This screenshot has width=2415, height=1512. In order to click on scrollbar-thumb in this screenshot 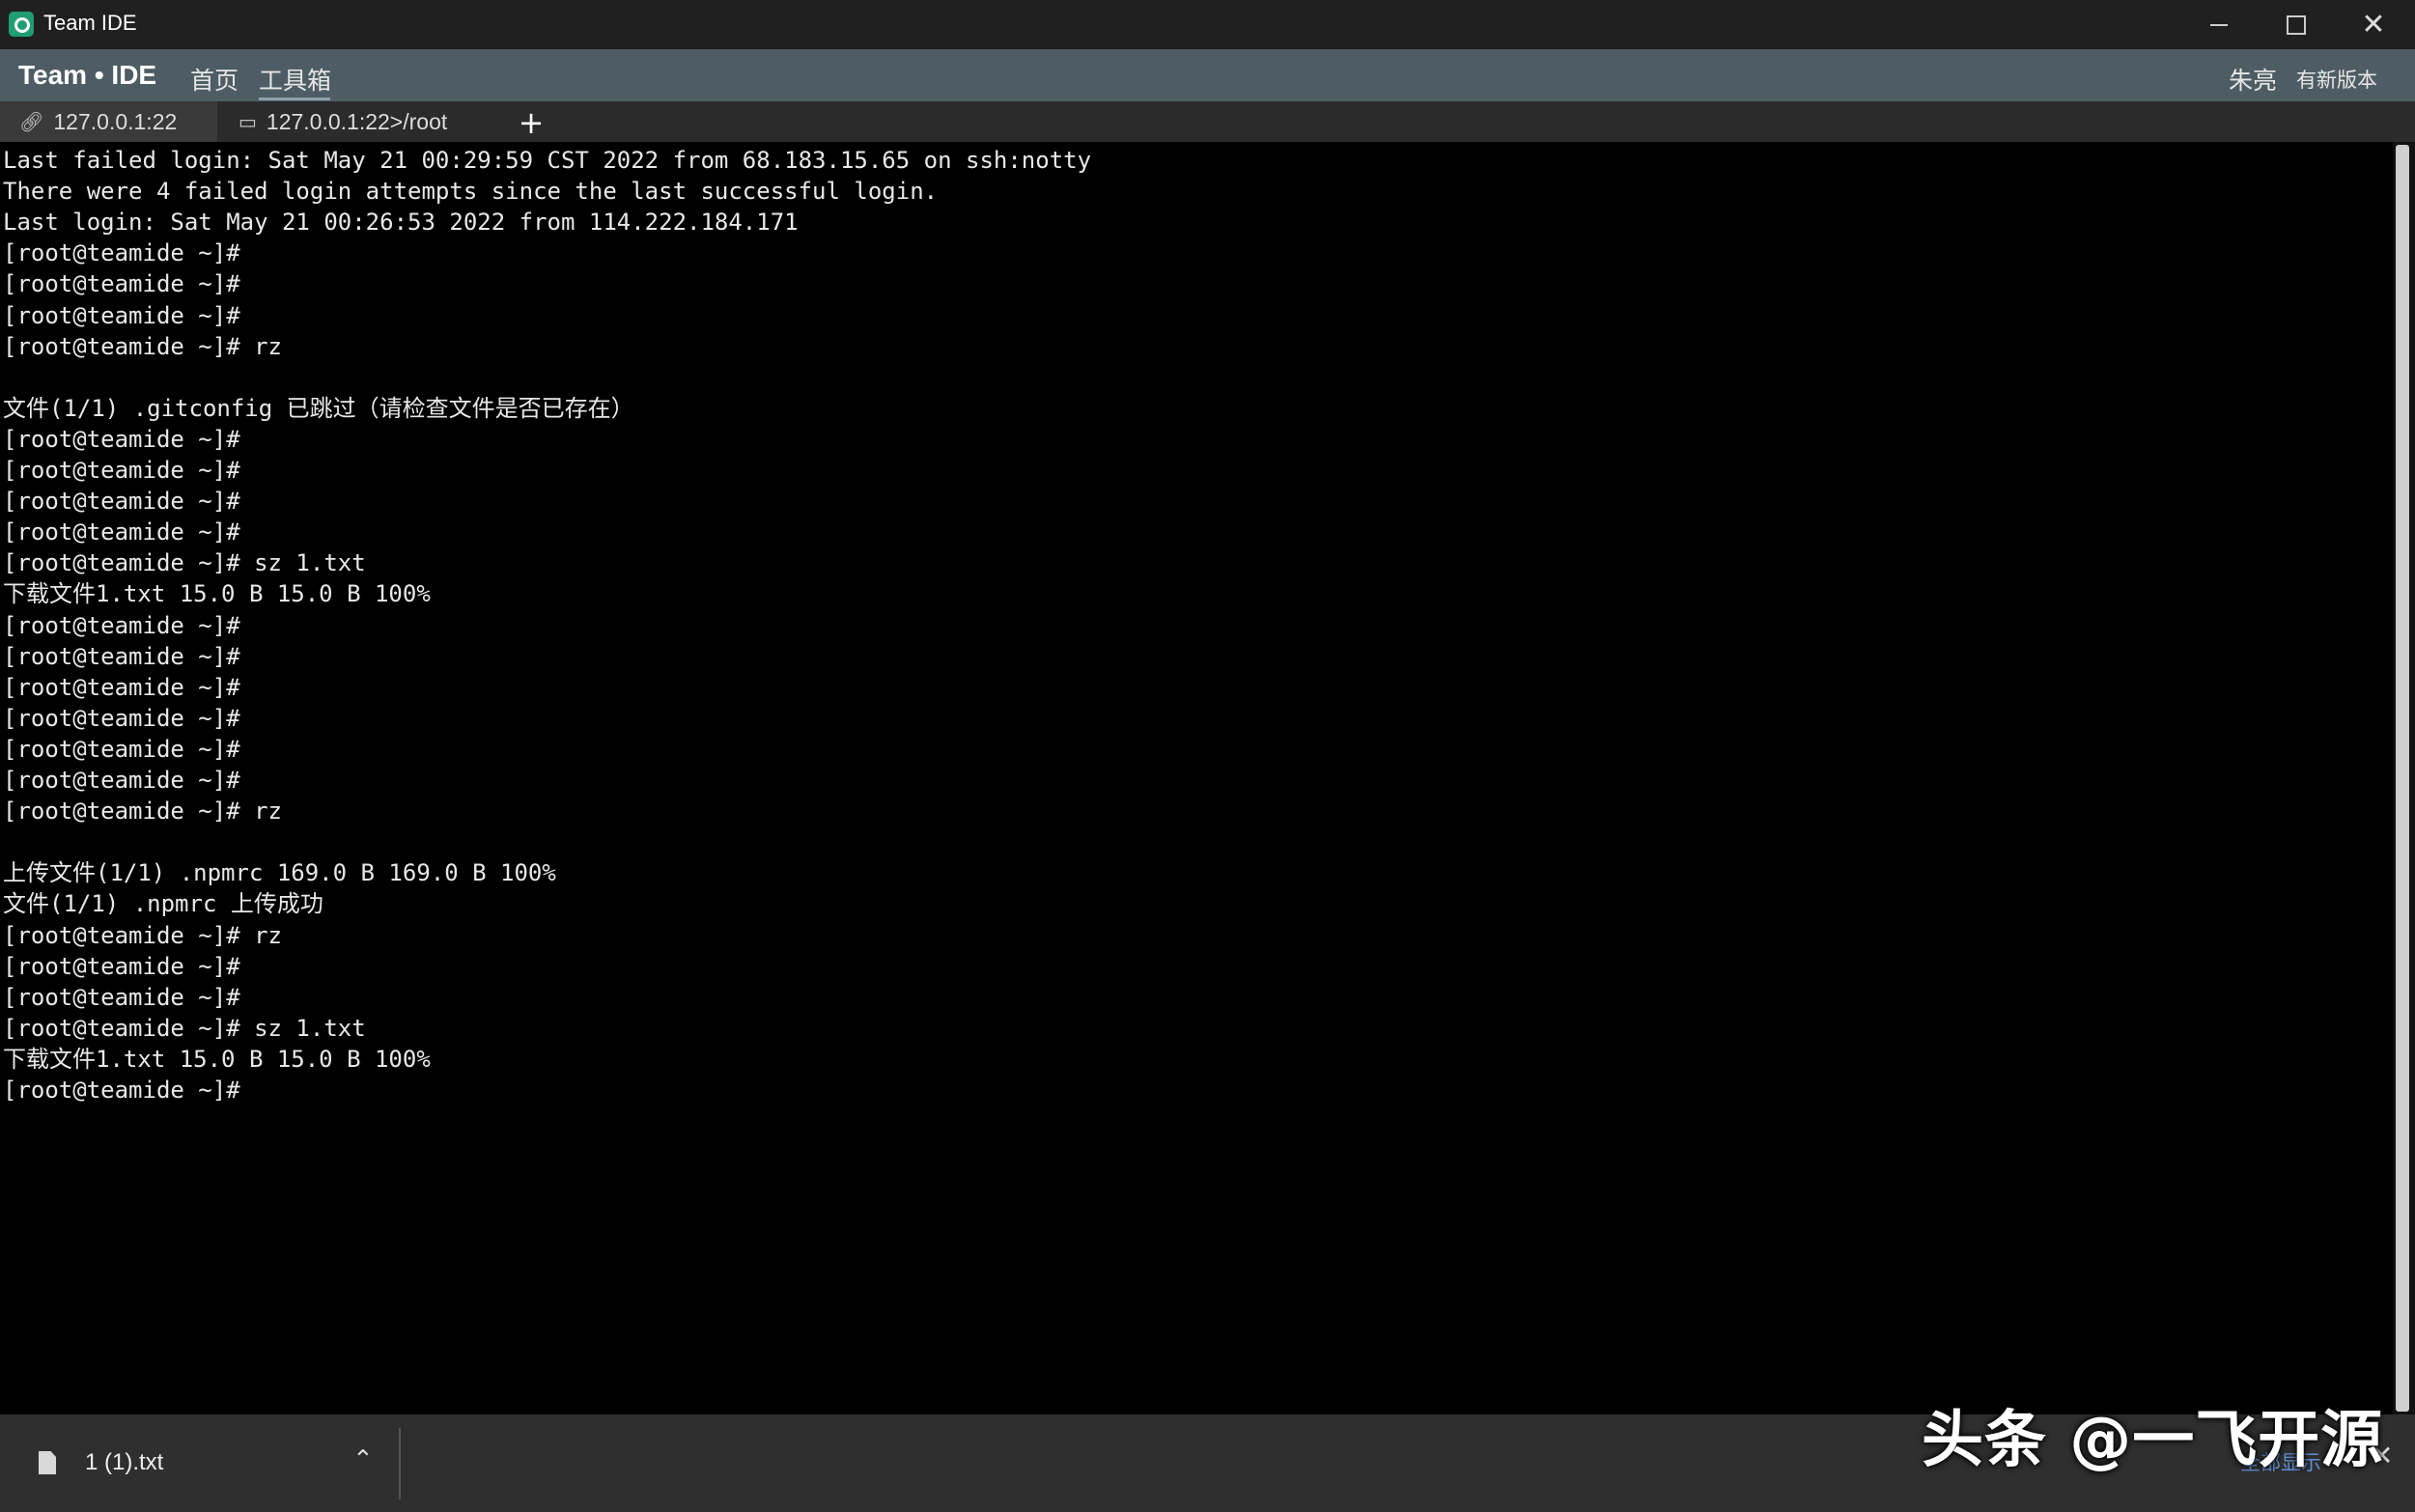, I will do `click(2402, 779)`.